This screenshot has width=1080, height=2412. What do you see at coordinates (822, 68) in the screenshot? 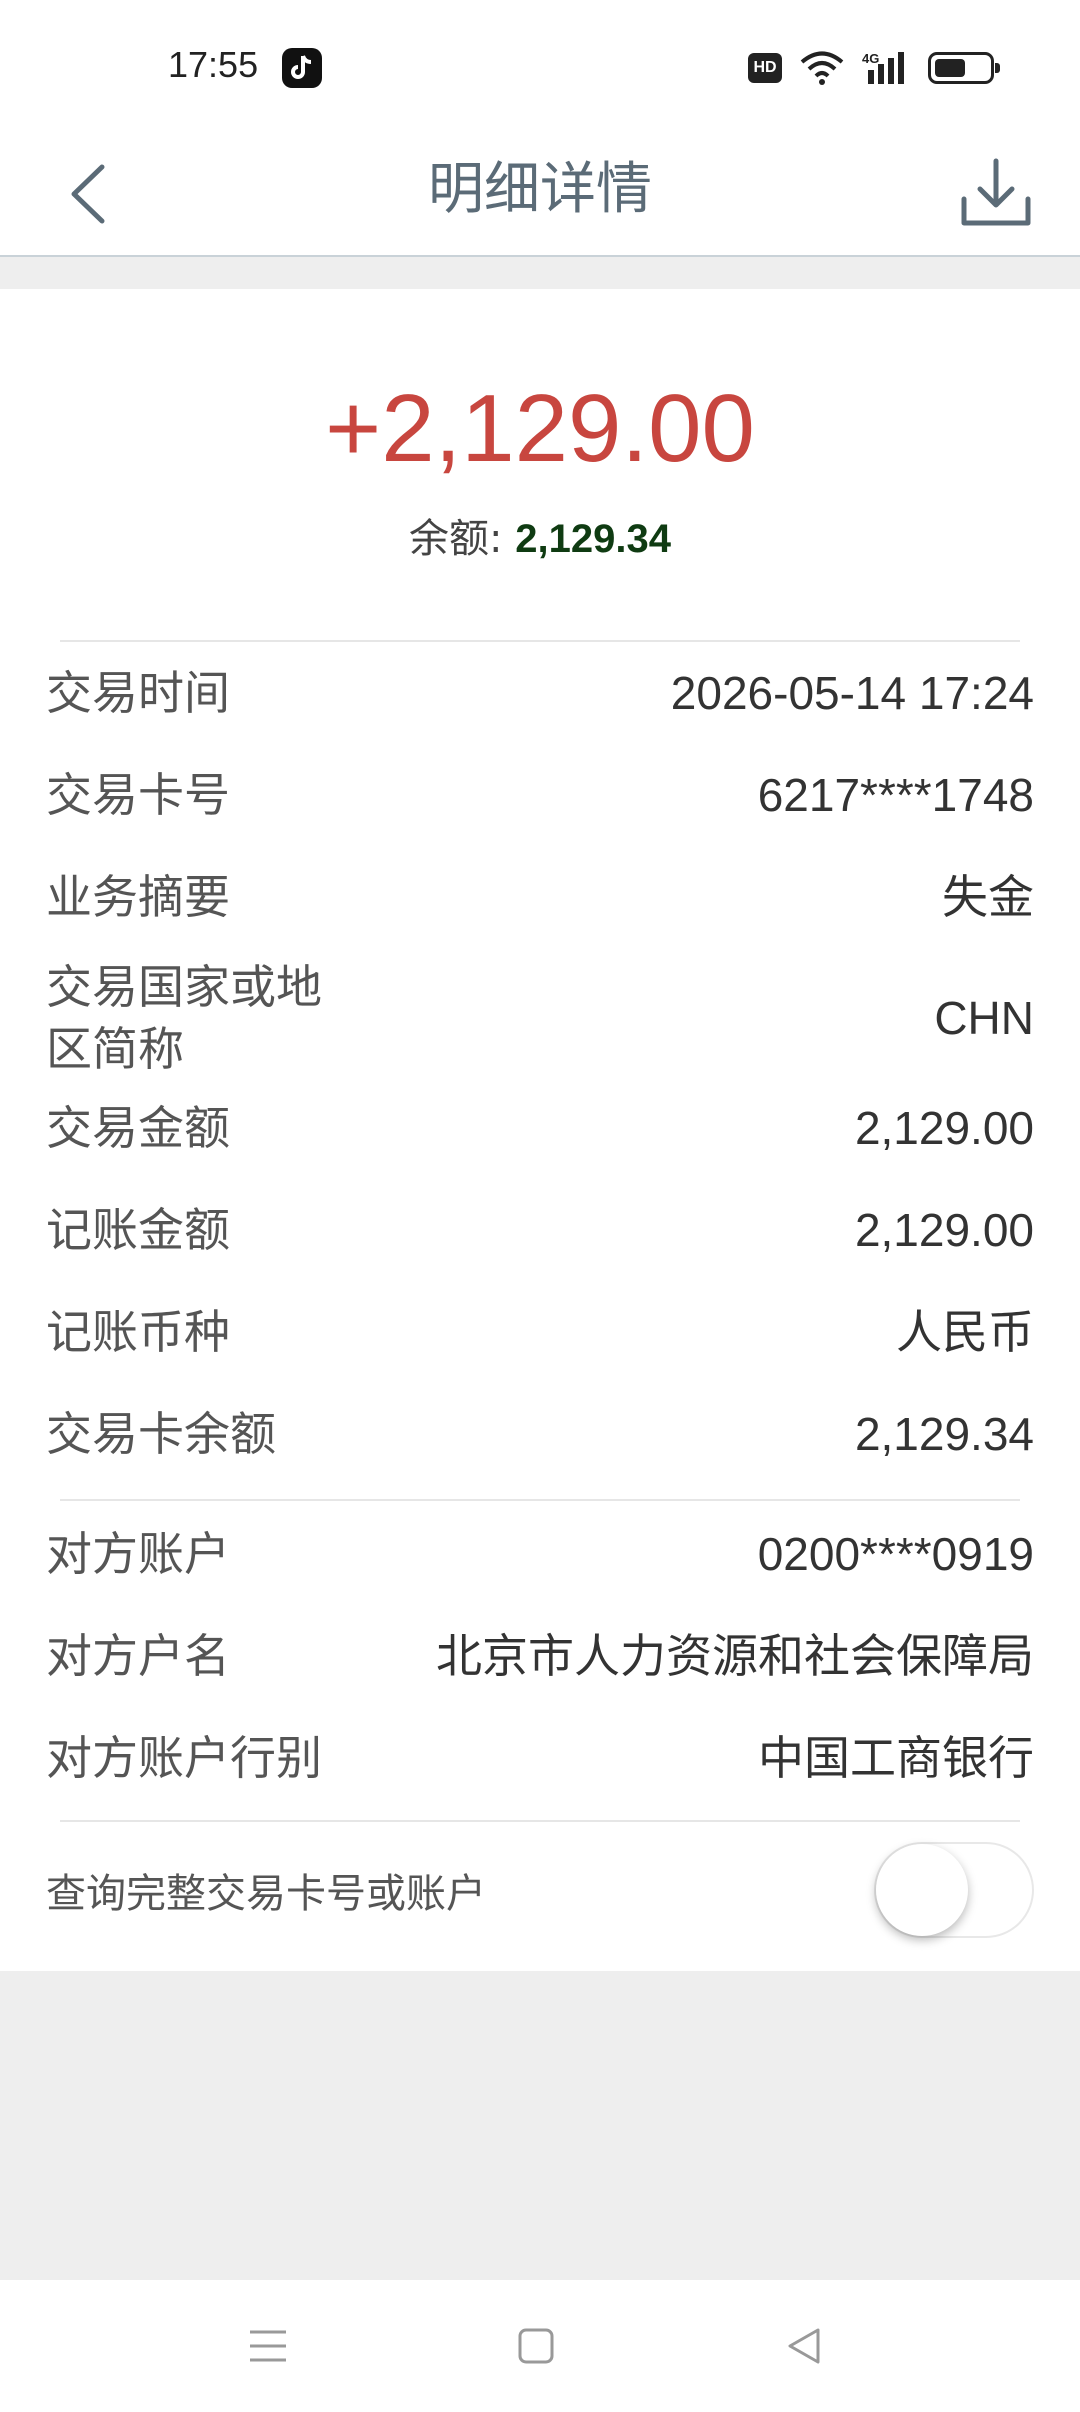
I see `wifi-icon` at bounding box center [822, 68].